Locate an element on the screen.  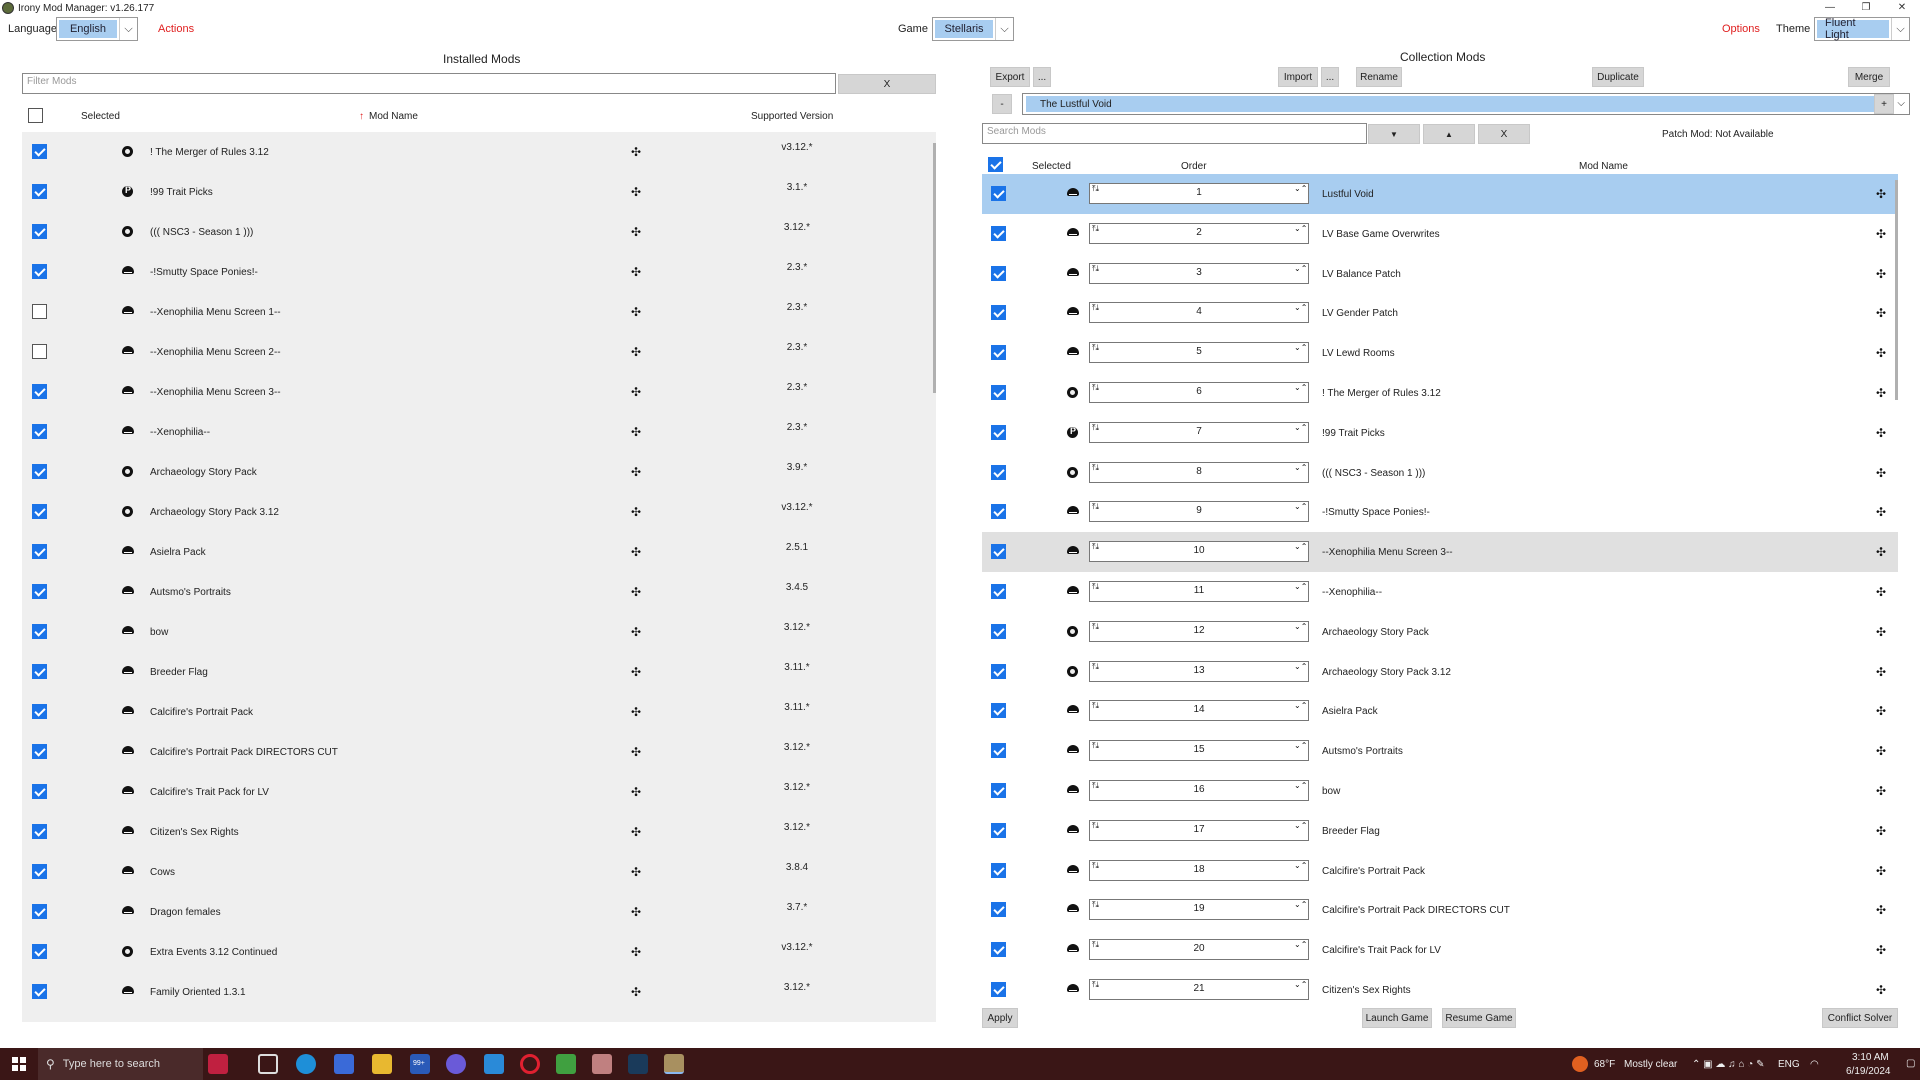
maximize-button: ❐ is located at coordinates (1866, 8).